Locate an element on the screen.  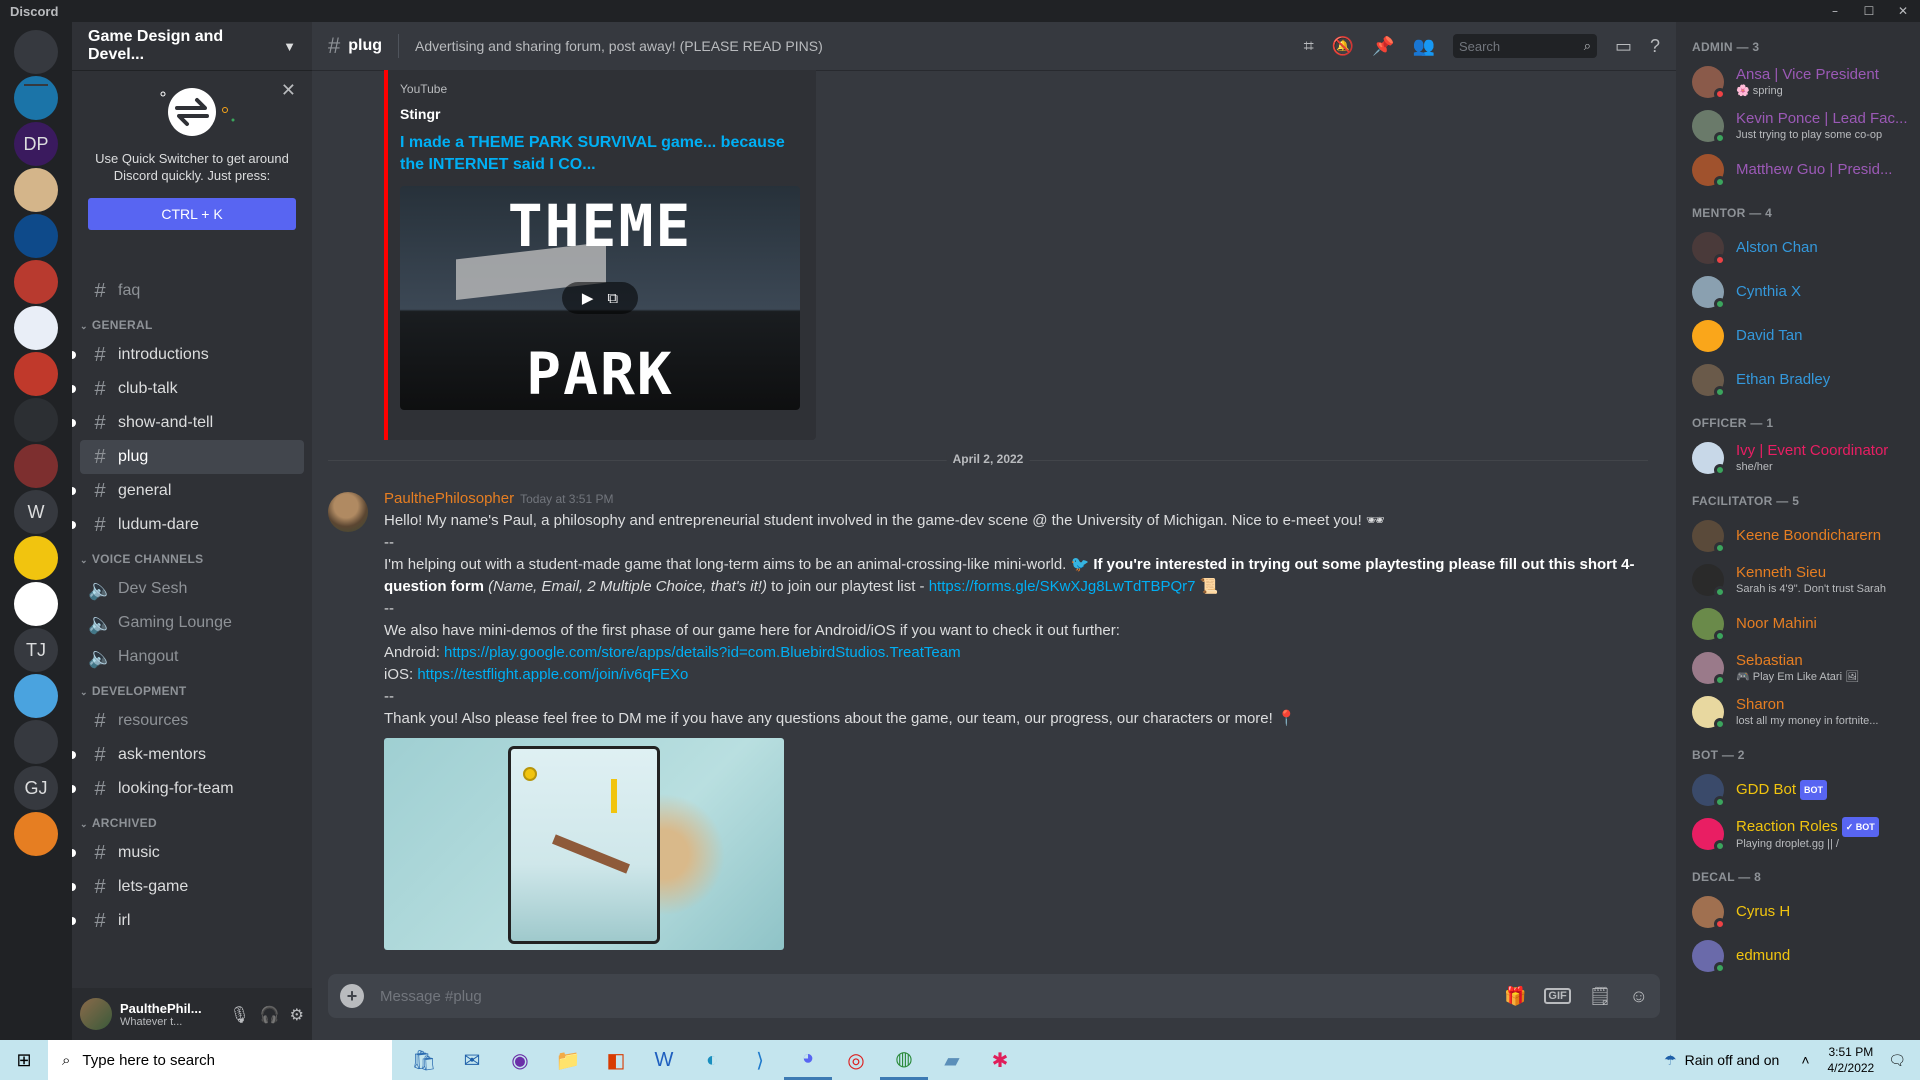
search-input: Search ⌕ is located at coordinates (1524, 46).